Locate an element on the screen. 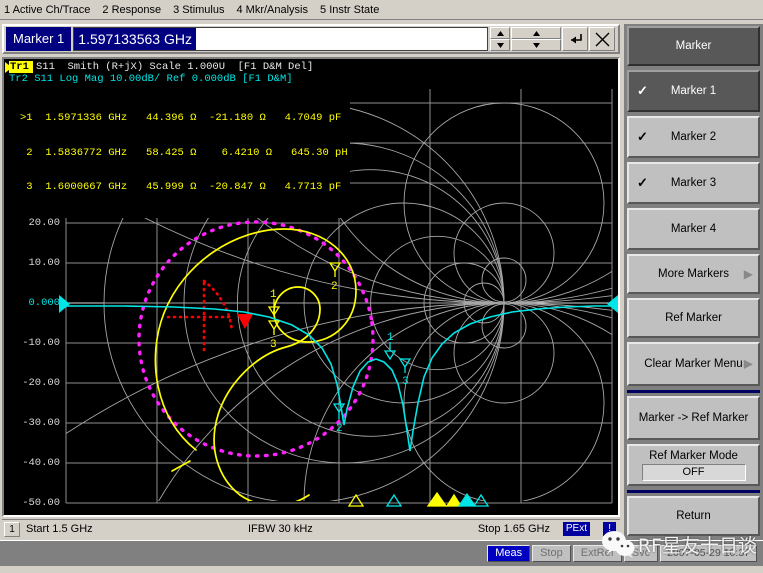 The height and width of the screenshot is (573, 763). y-tick-label: -30.00 is located at coordinates (41, 423).